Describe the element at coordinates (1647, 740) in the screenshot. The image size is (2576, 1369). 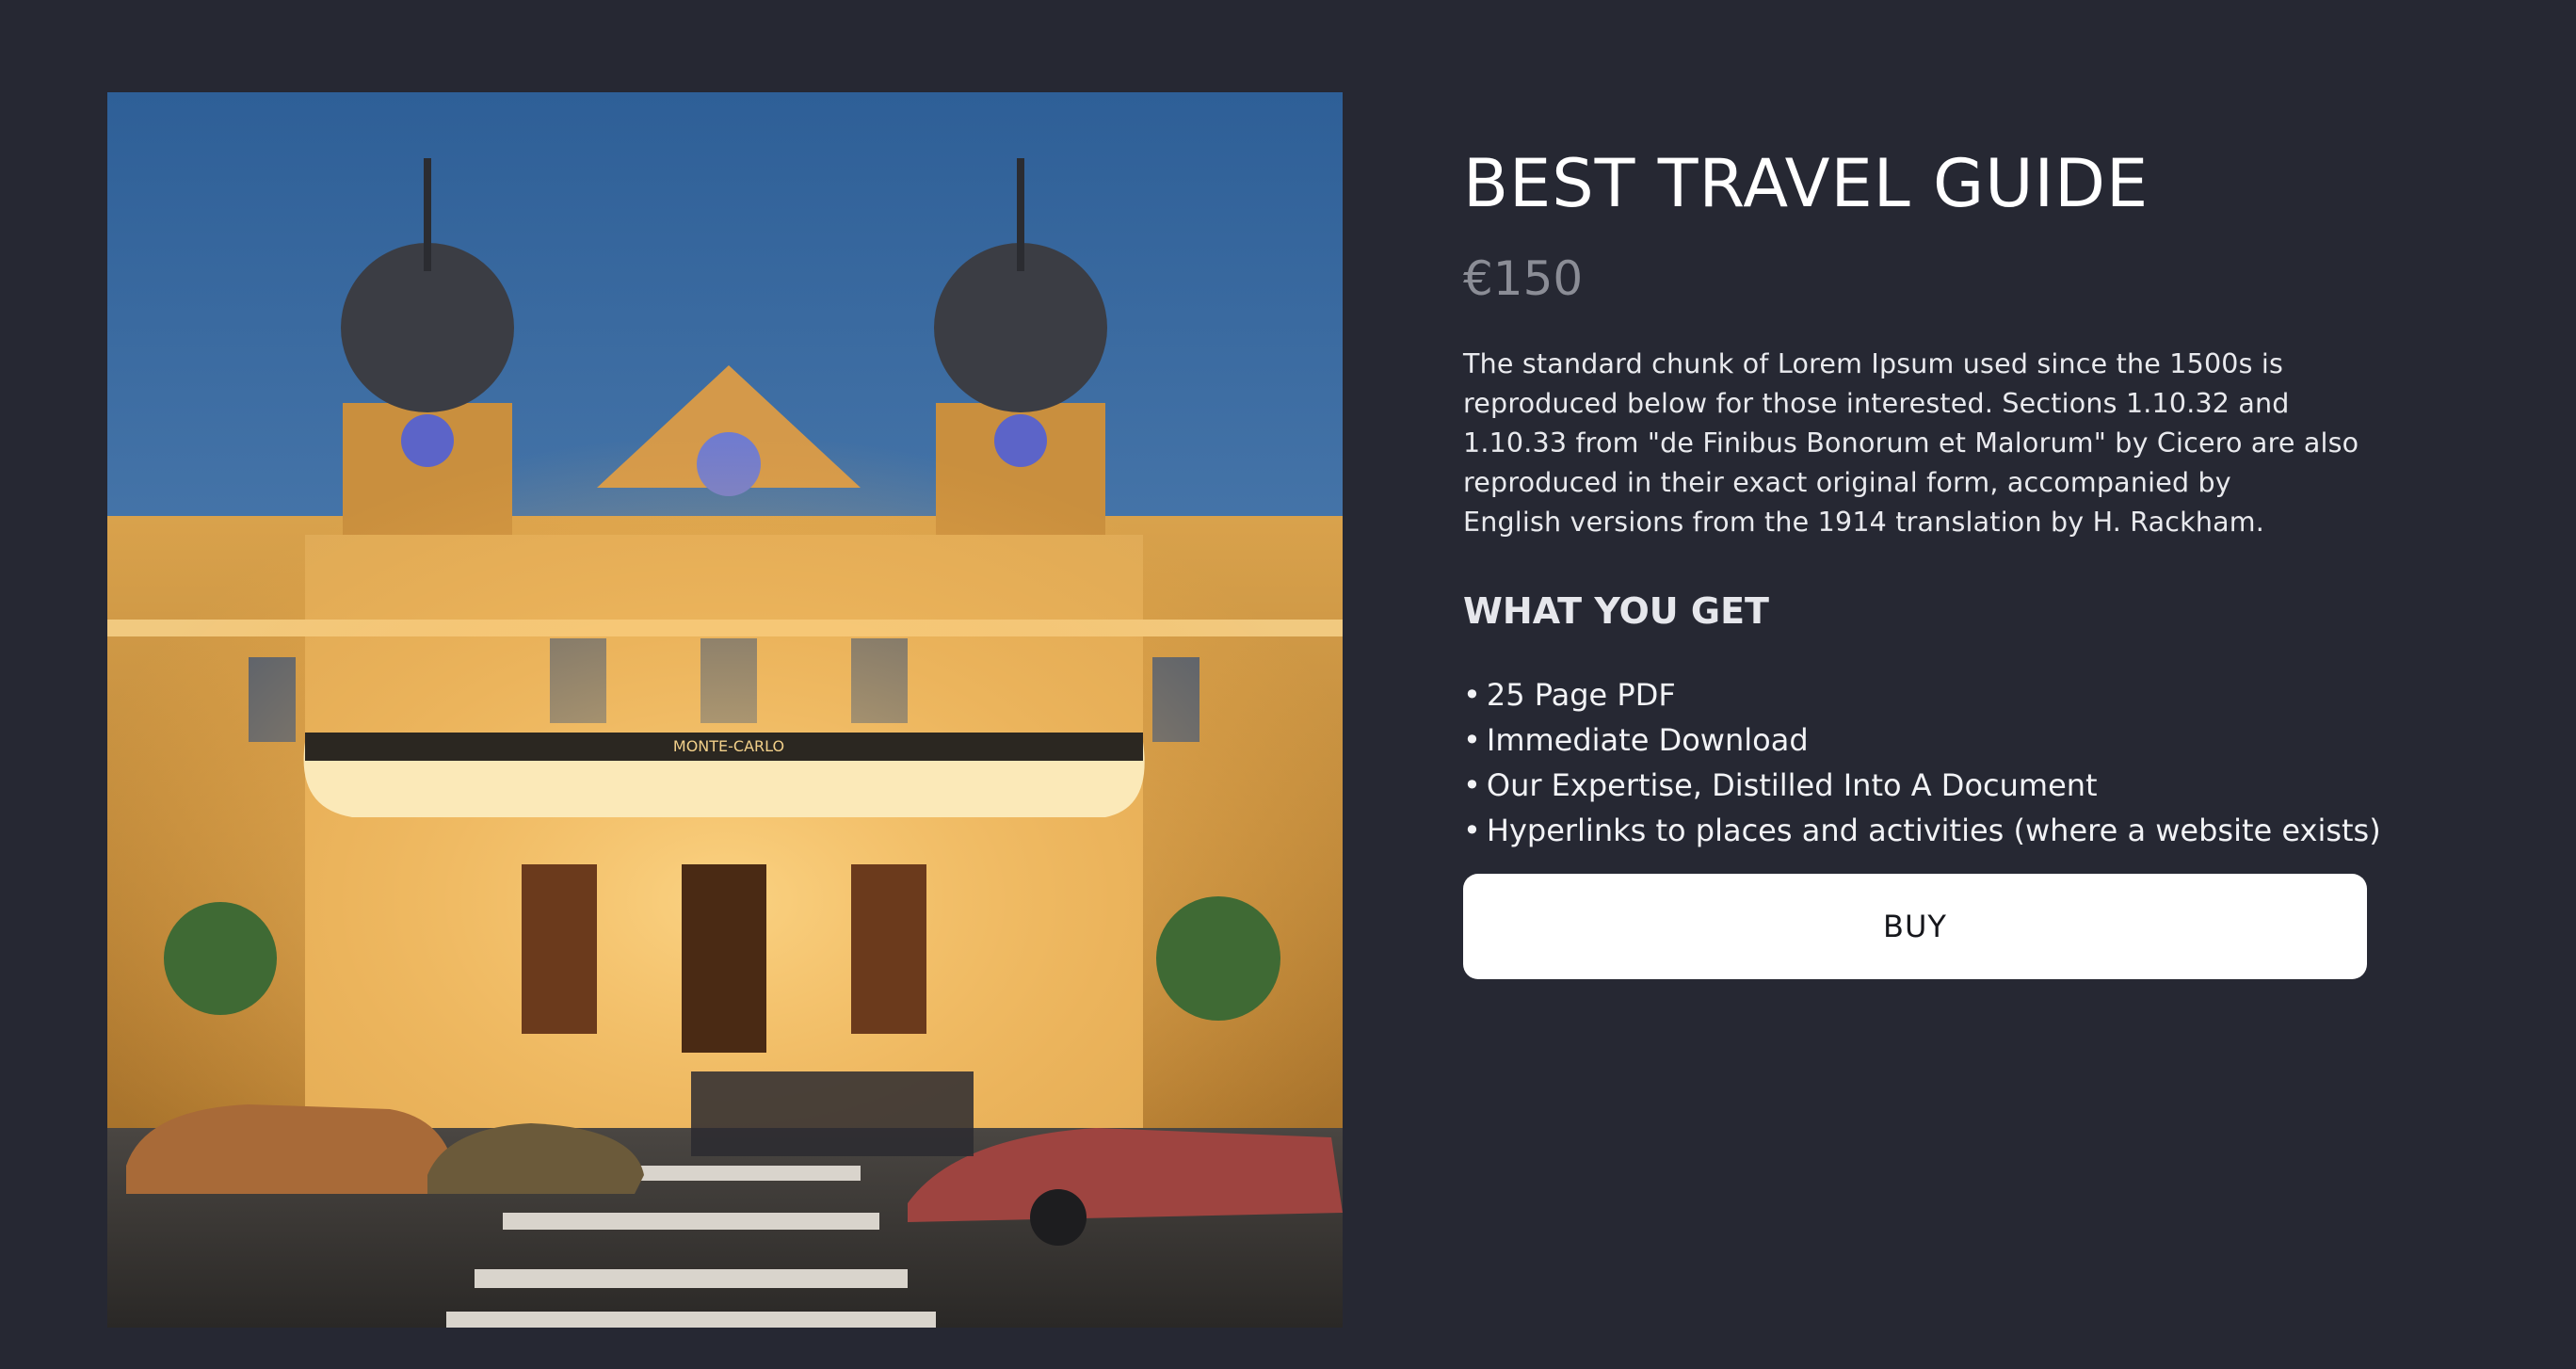
I see `benefit-label: Immediate Download` at that location.